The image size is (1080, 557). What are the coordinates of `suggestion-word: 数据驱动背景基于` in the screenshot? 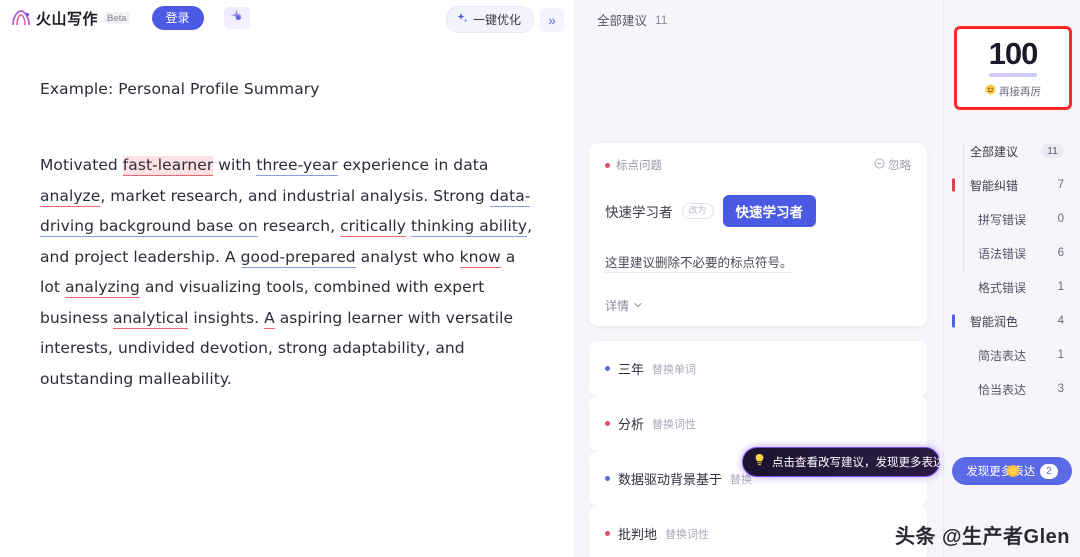 It's located at (670, 479).